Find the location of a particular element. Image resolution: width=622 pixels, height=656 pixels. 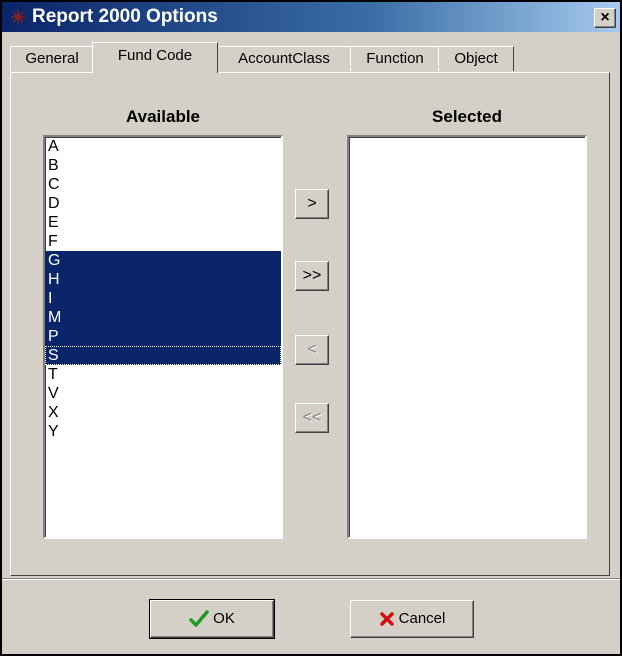

list-item: C is located at coordinates (163, 184).